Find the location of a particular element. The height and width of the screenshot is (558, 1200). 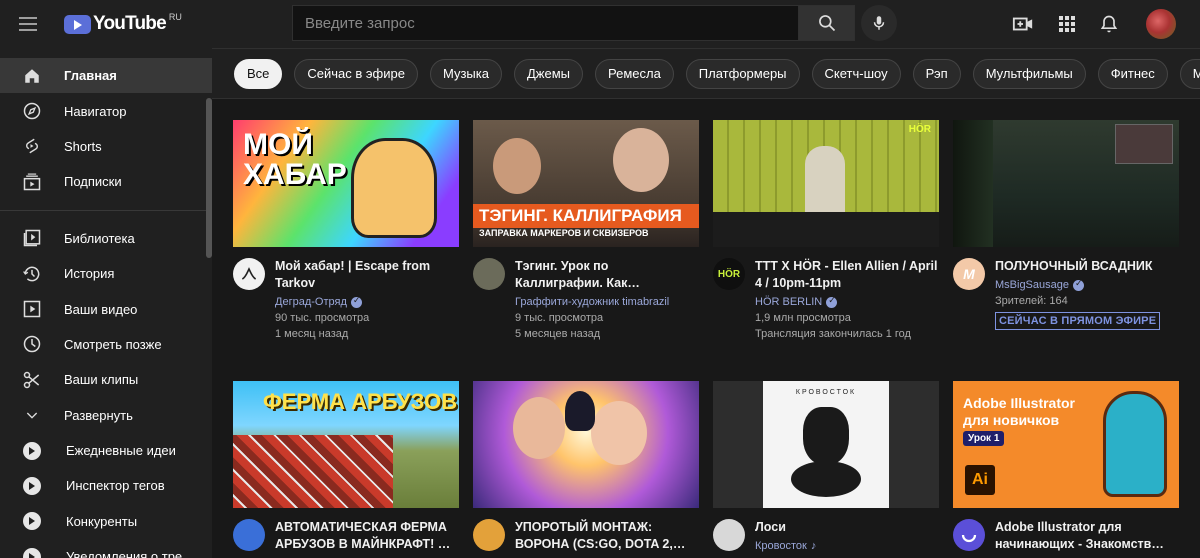

channel-name-row: HÖR BERLIN is located at coordinates (847, 301).